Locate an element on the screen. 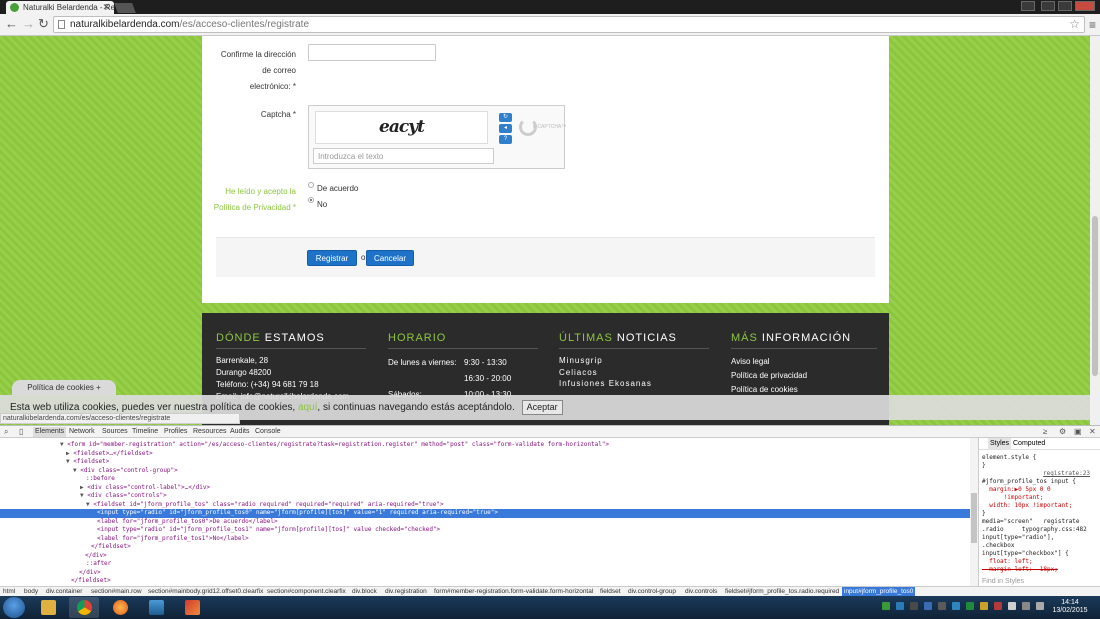  dock-icon: ▣ is located at coordinates (1078, 432).